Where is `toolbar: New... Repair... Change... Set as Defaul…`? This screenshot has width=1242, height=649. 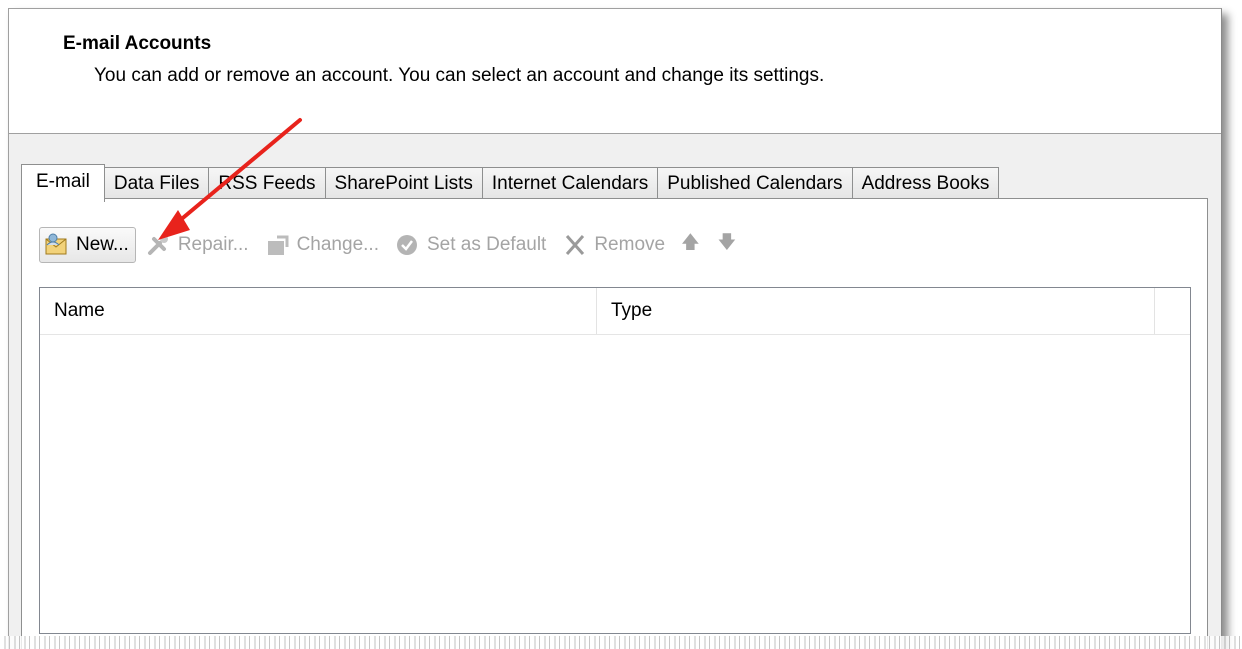
toolbar: New... Repair... Change... Set as Defaul… is located at coordinates (396, 245).